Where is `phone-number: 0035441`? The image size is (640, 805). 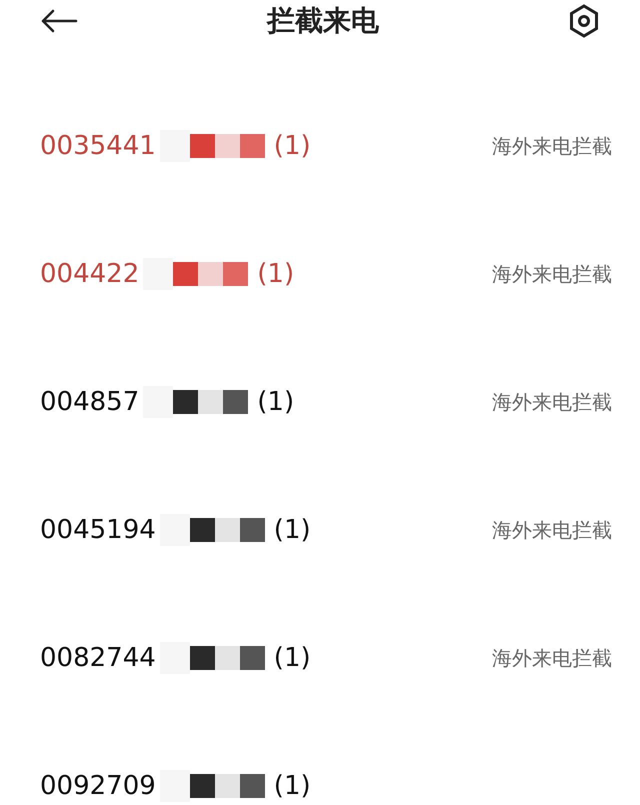
phone-number: 0035441 is located at coordinates (98, 146).